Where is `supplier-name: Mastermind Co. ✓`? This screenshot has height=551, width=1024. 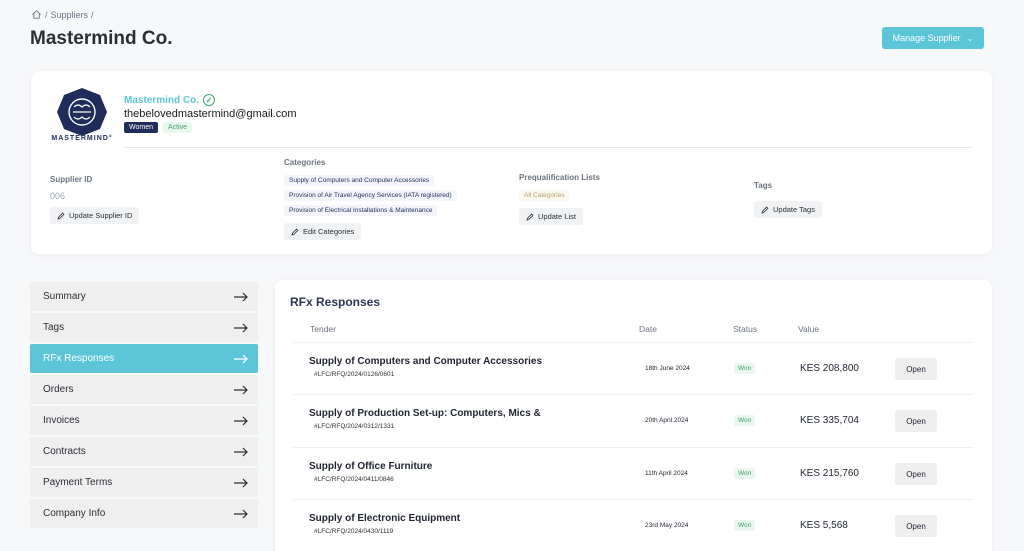
supplier-name: Mastermind Co. ✓ is located at coordinates (170, 100).